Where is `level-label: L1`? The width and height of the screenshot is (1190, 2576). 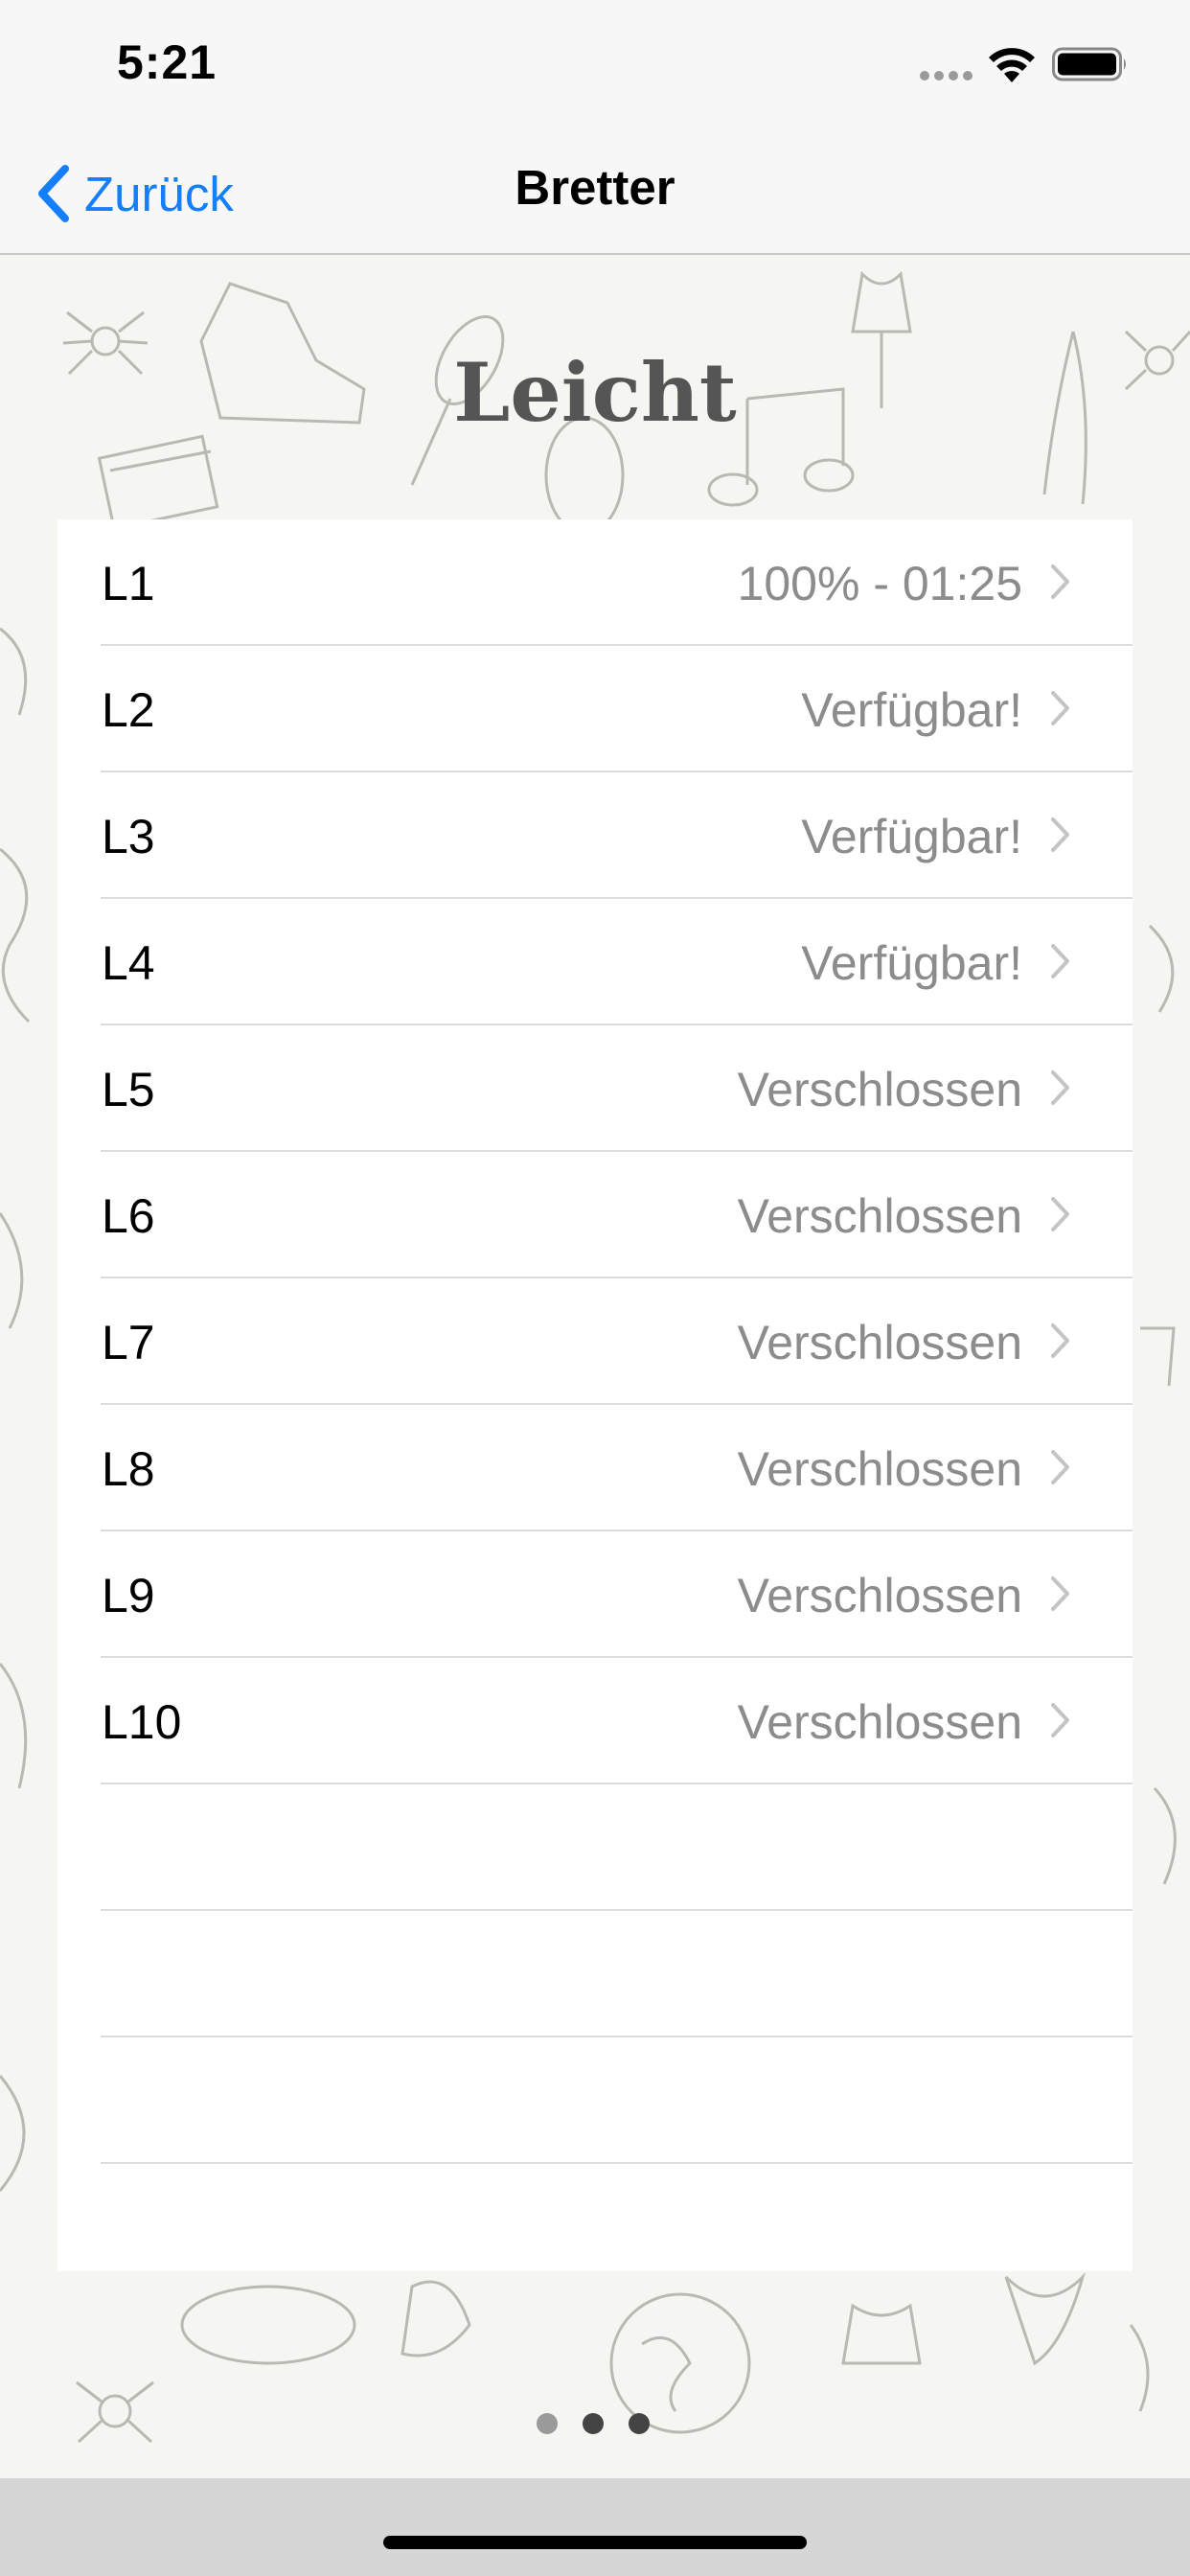
level-label: L1 is located at coordinates (128, 583).